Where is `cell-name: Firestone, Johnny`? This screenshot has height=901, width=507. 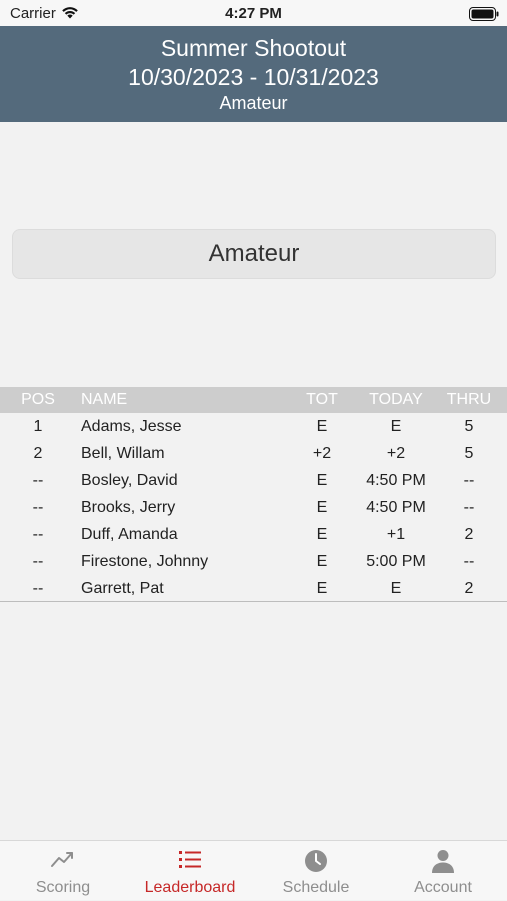
cell-name: Firestone, Johnny is located at coordinates (145, 561).